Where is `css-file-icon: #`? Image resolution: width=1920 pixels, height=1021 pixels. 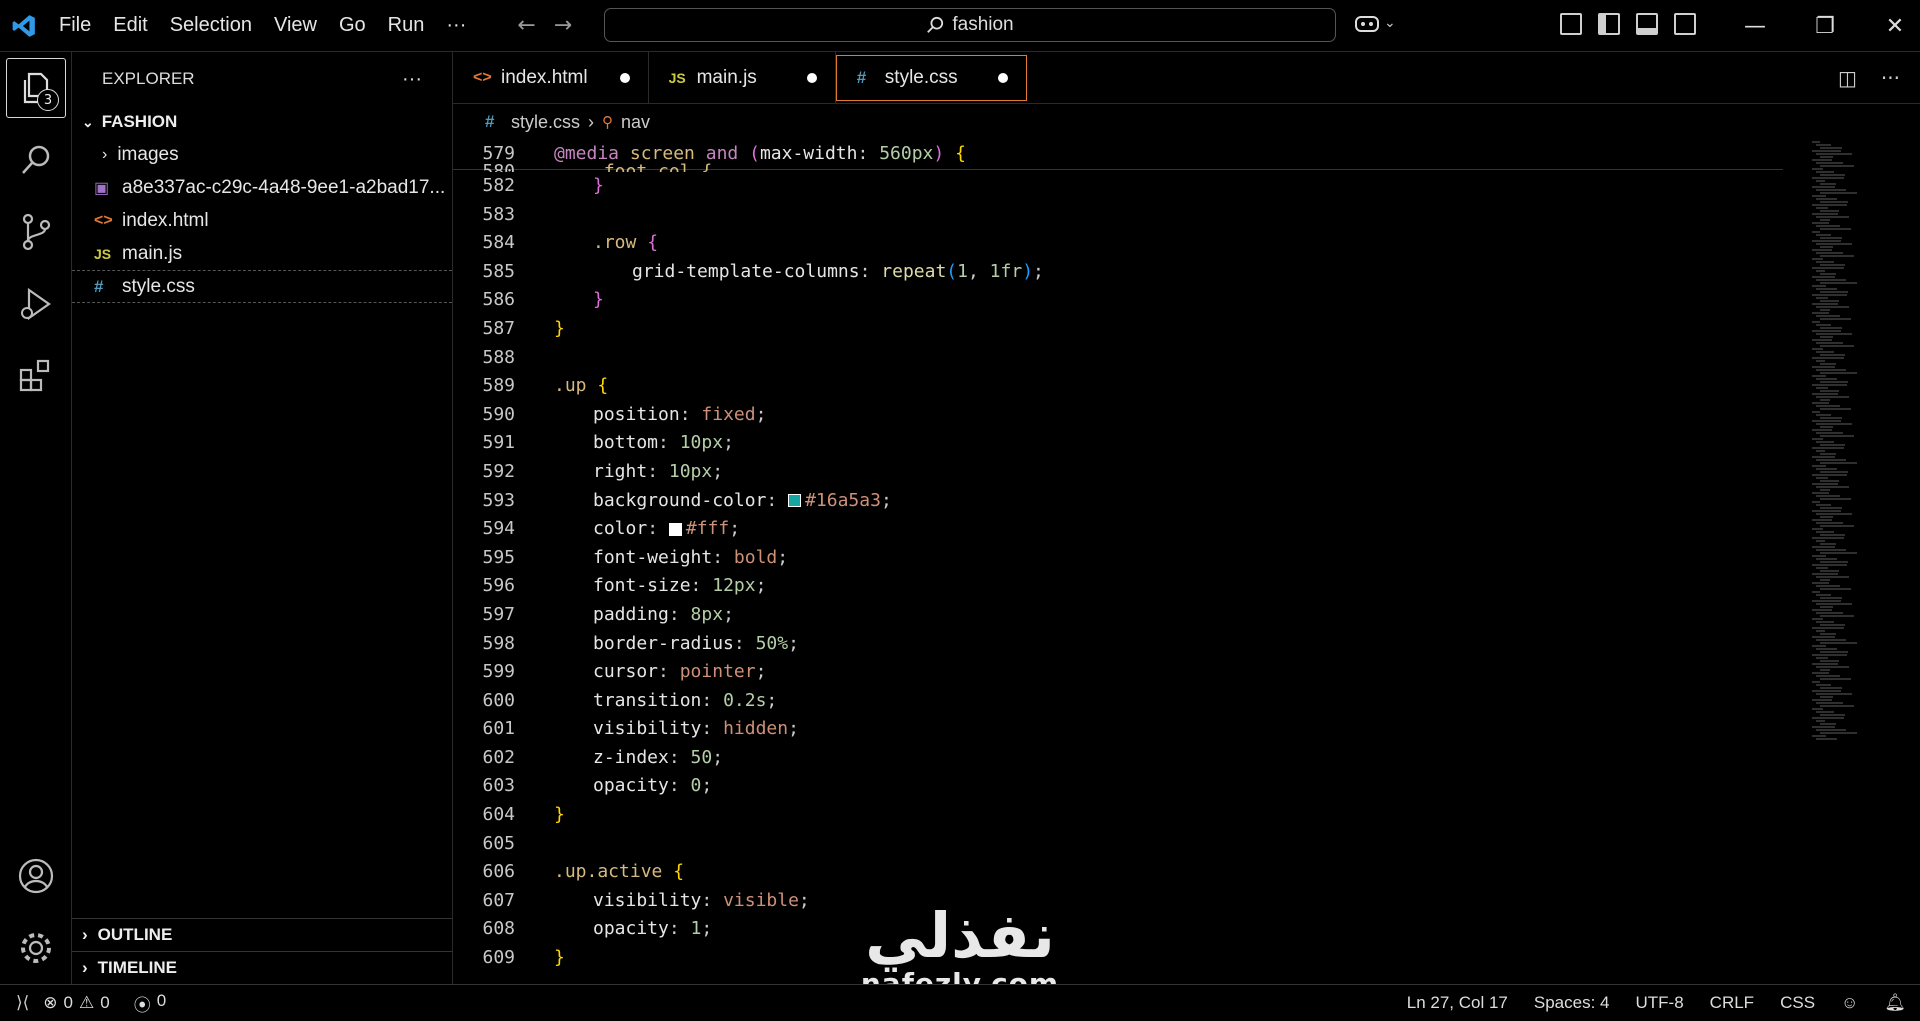 css-file-icon: # is located at coordinates (861, 77).